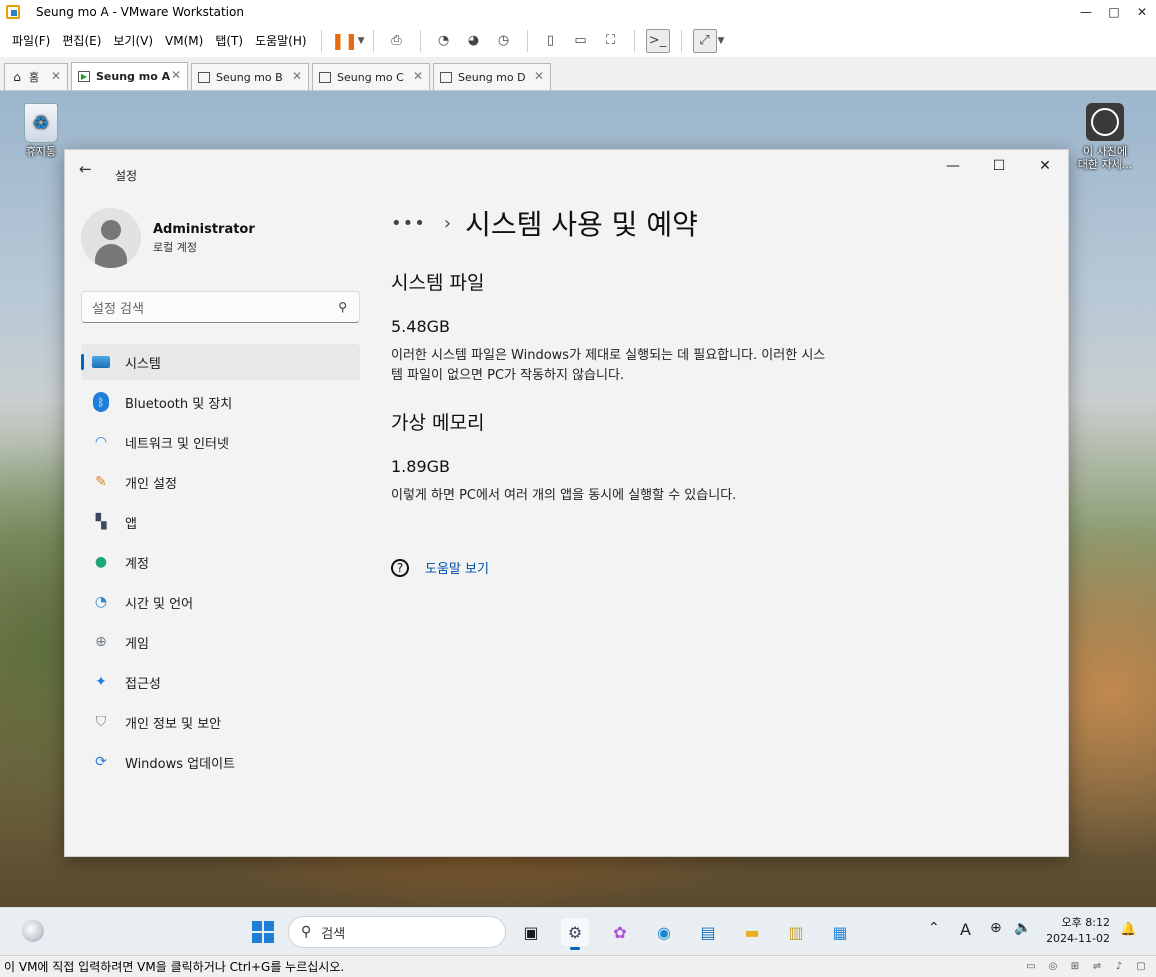 This screenshot has width=1156, height=977. I want to click on sidebar-item-apps: ▚ 앱, so click(220, 522).